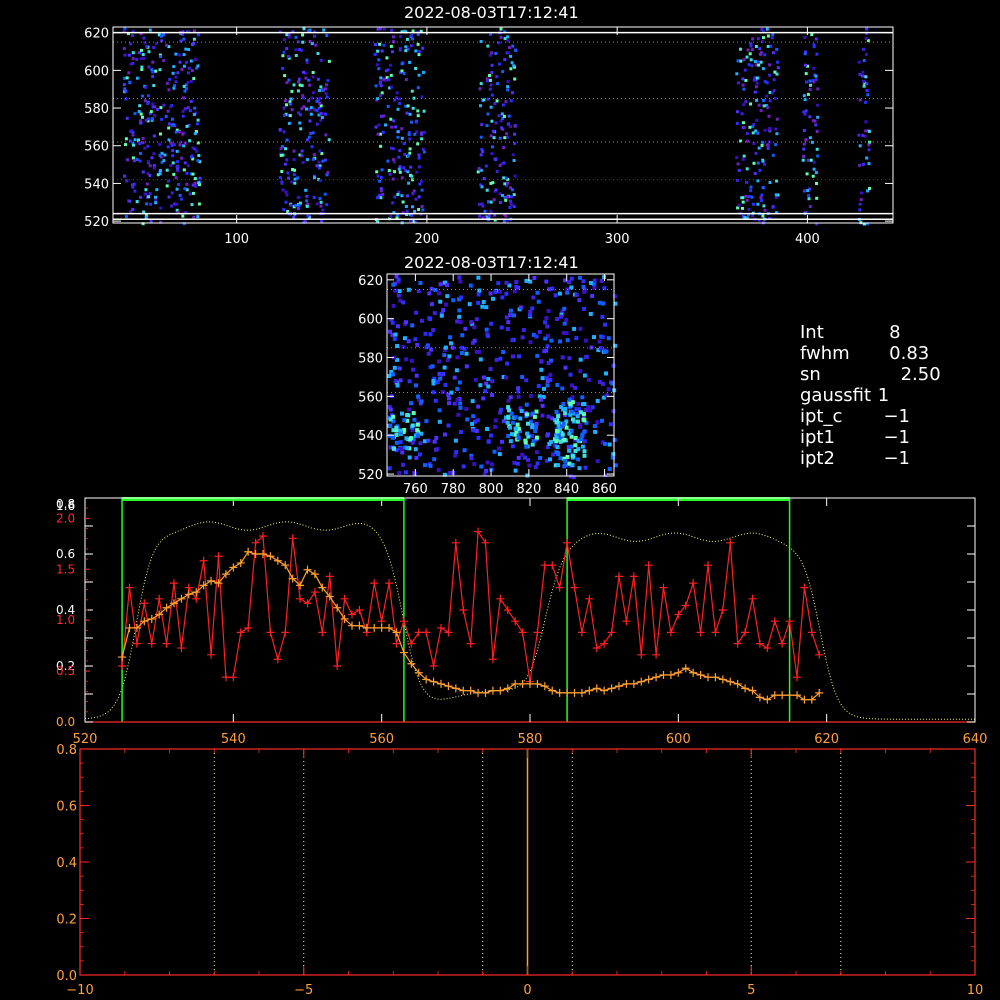 The image size is (1000, 1000). What do you see at coordinates (66, 920) in the screenshot?
I see `y-tick-label: 0.2` at bounding box center [66, 920].